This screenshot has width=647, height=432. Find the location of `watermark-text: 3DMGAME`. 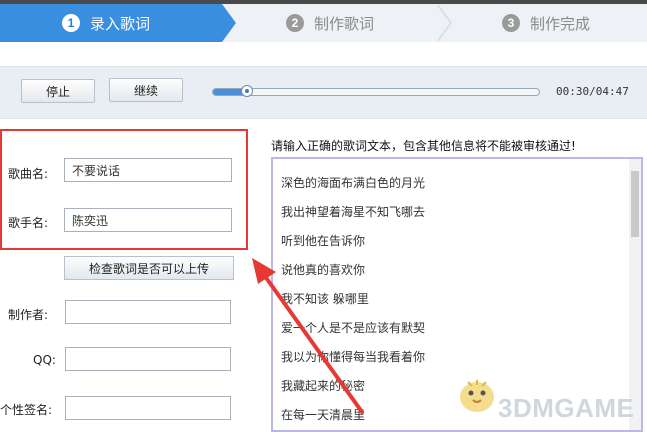

watermark-text: 3DMGAME is located at coordinates (566, 408).